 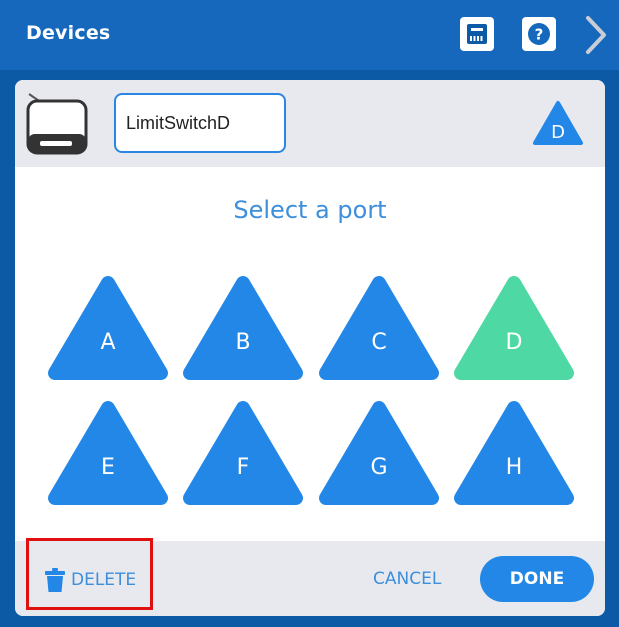 What do you see at coordinates (537, 579) in the screenshot?
I see `done-button: DONE` at bounding box center [537, 579].